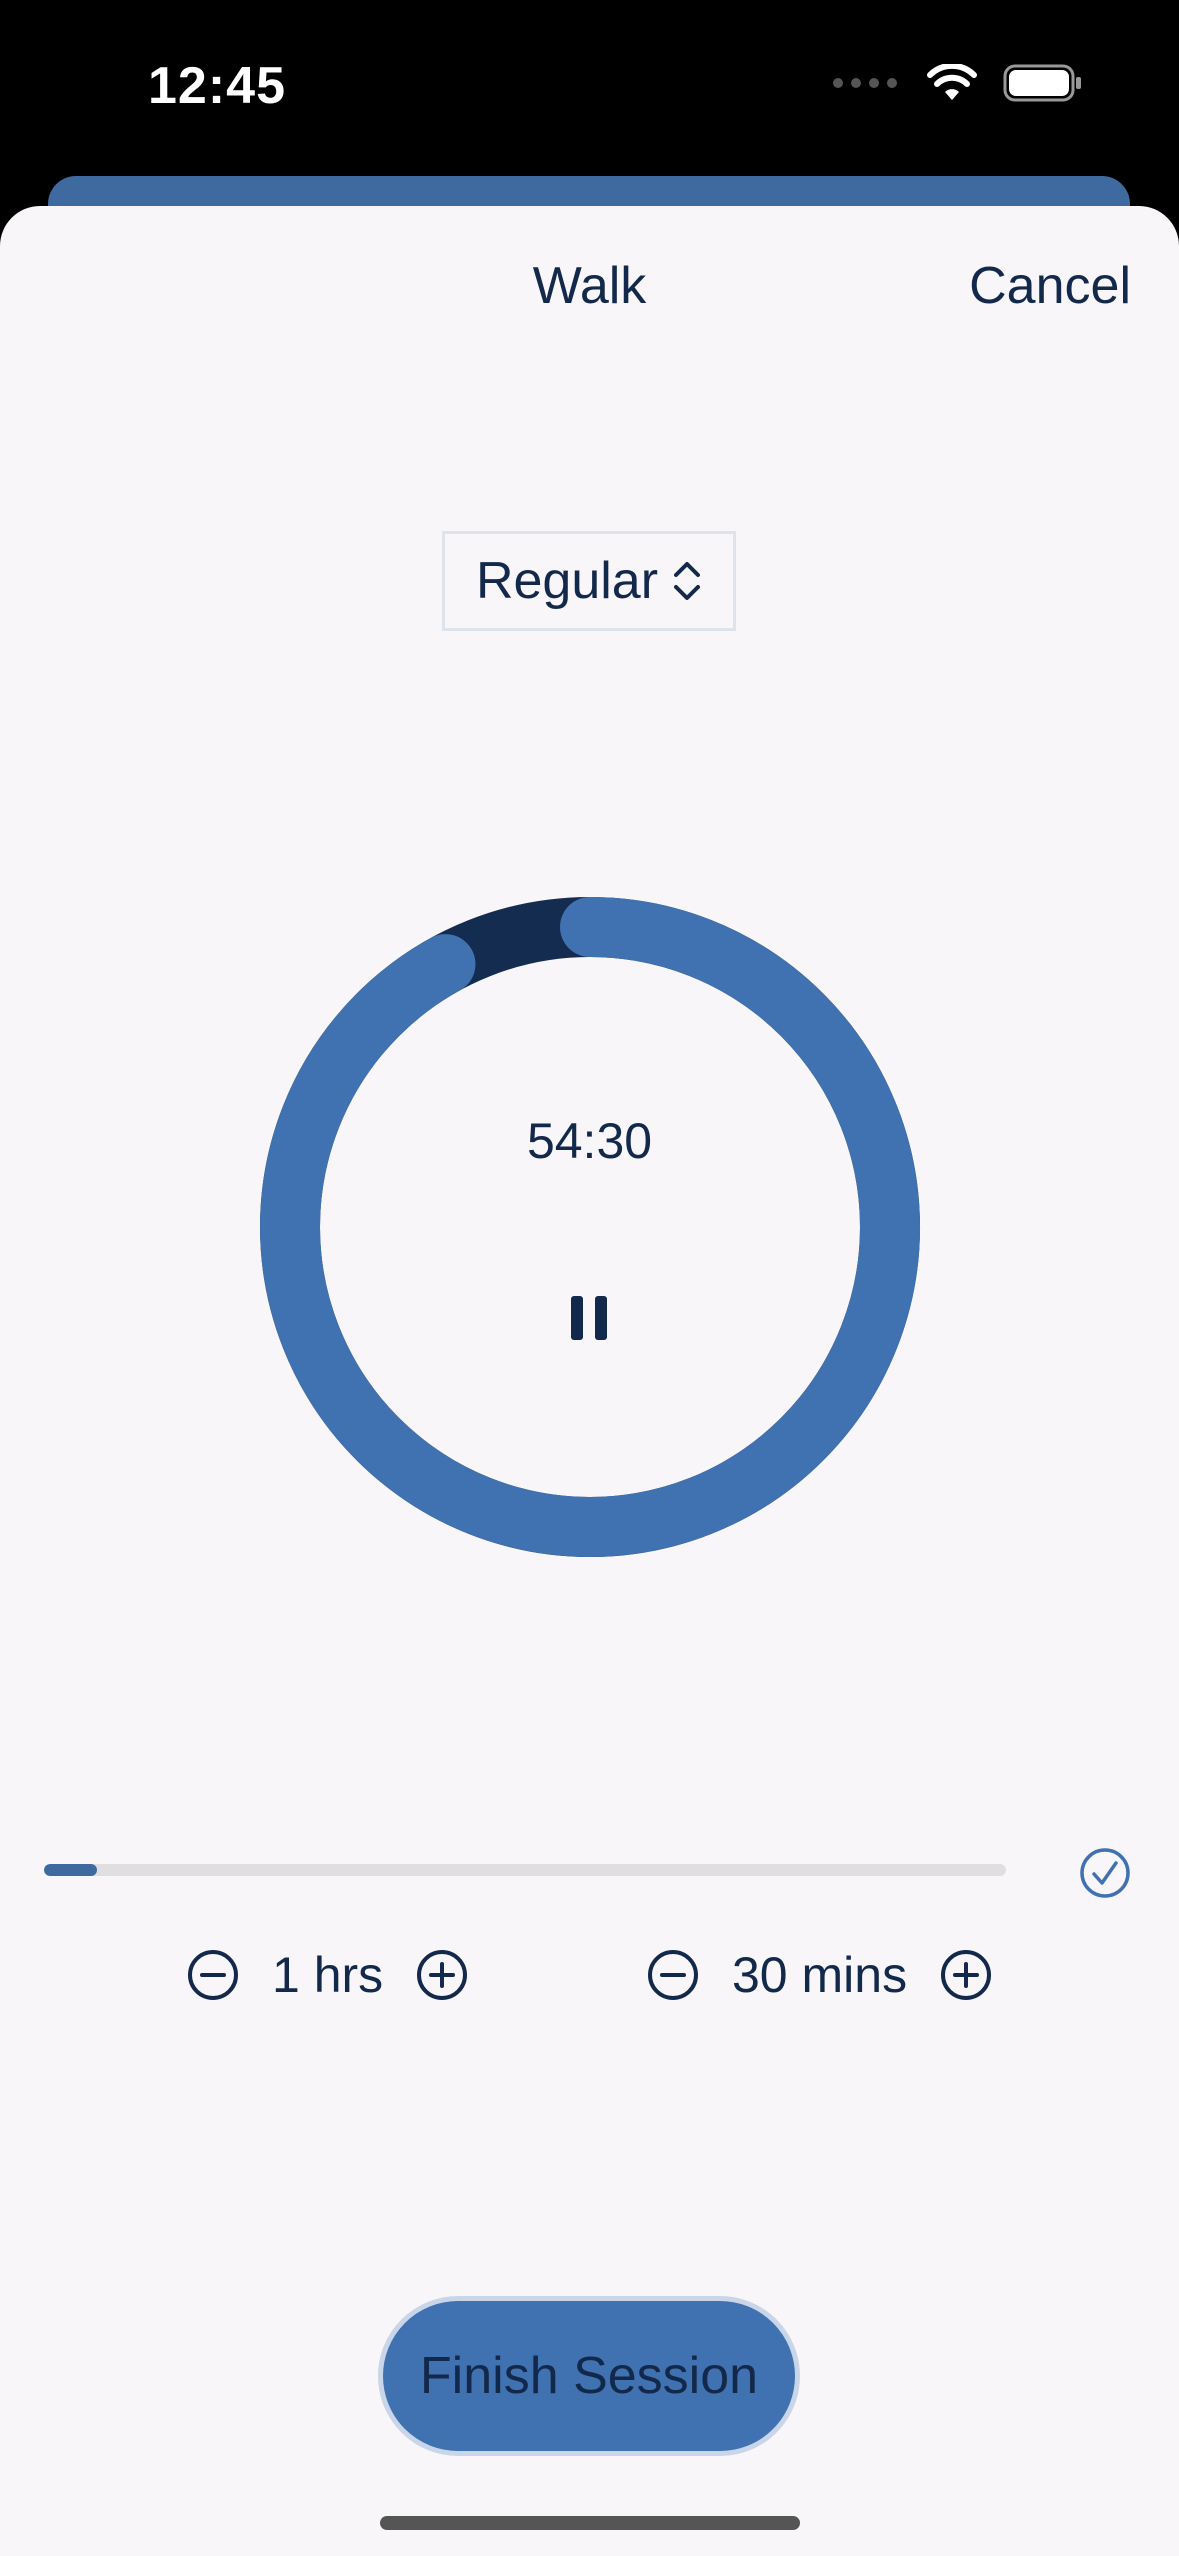 This screenshot has width=1179, height=2556. I want to click on finish-session-label: Finish Session, so click(589, 2376).